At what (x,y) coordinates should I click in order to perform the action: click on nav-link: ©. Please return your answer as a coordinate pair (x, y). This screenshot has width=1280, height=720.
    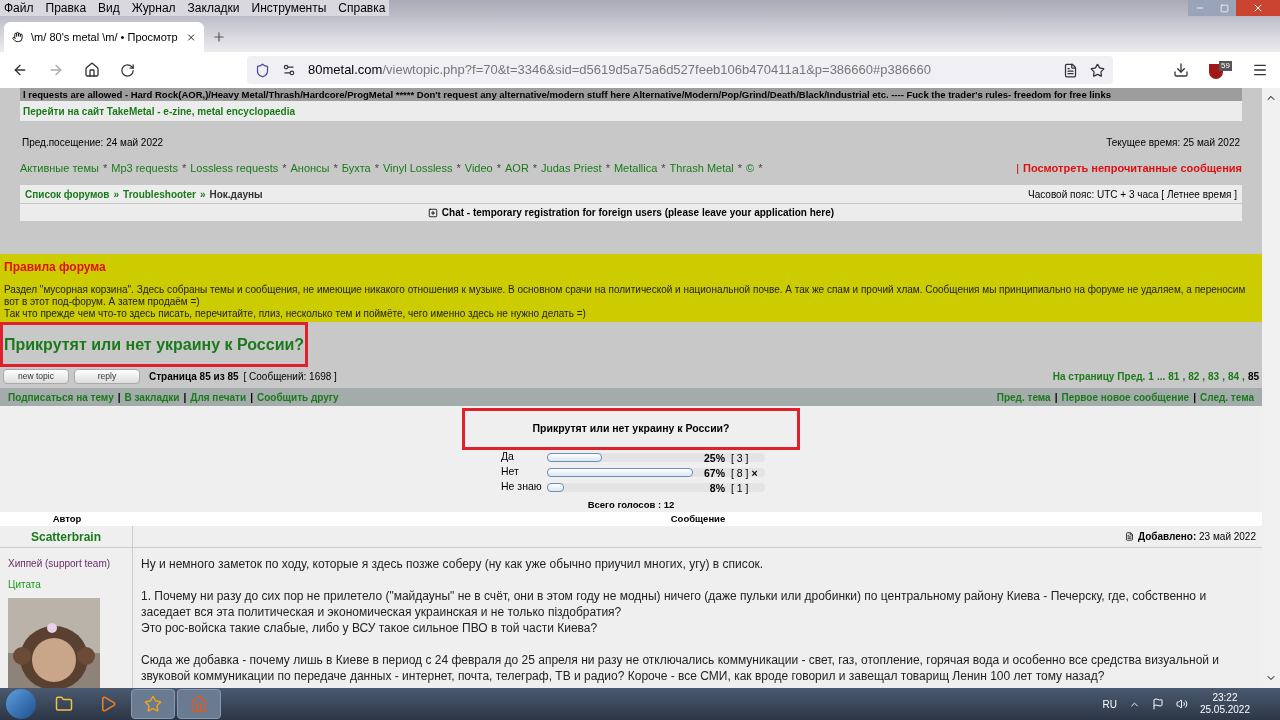
    Looking at the image, I should click on (750, 168).